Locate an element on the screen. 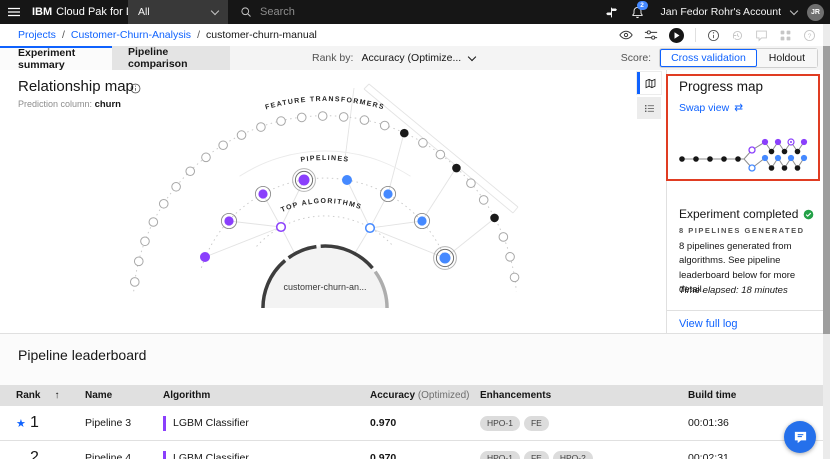  map-view-button is located at coordinates (649, 83).